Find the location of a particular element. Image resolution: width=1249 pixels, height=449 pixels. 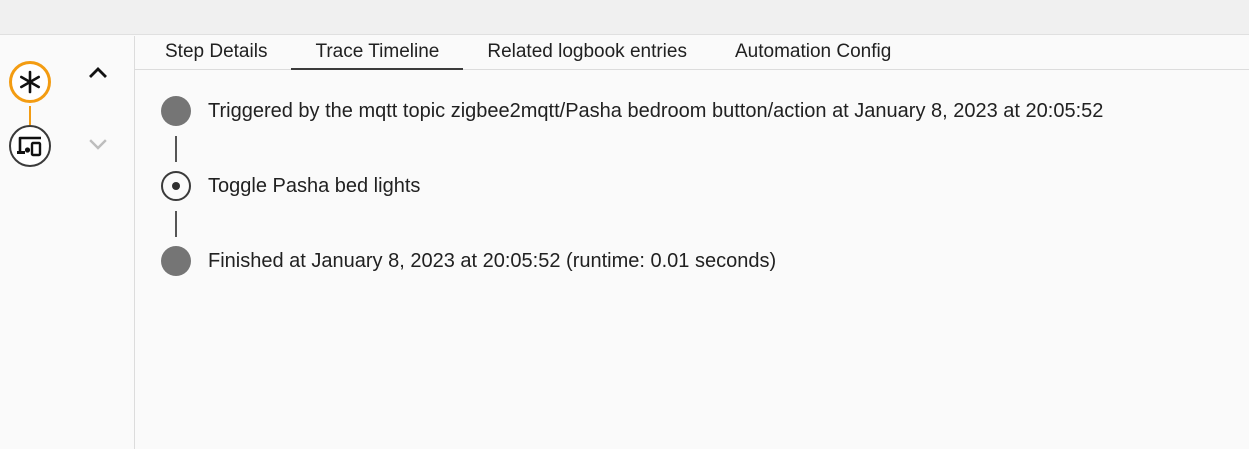

timeline-radio-icon is located at coordinates (176, 186).